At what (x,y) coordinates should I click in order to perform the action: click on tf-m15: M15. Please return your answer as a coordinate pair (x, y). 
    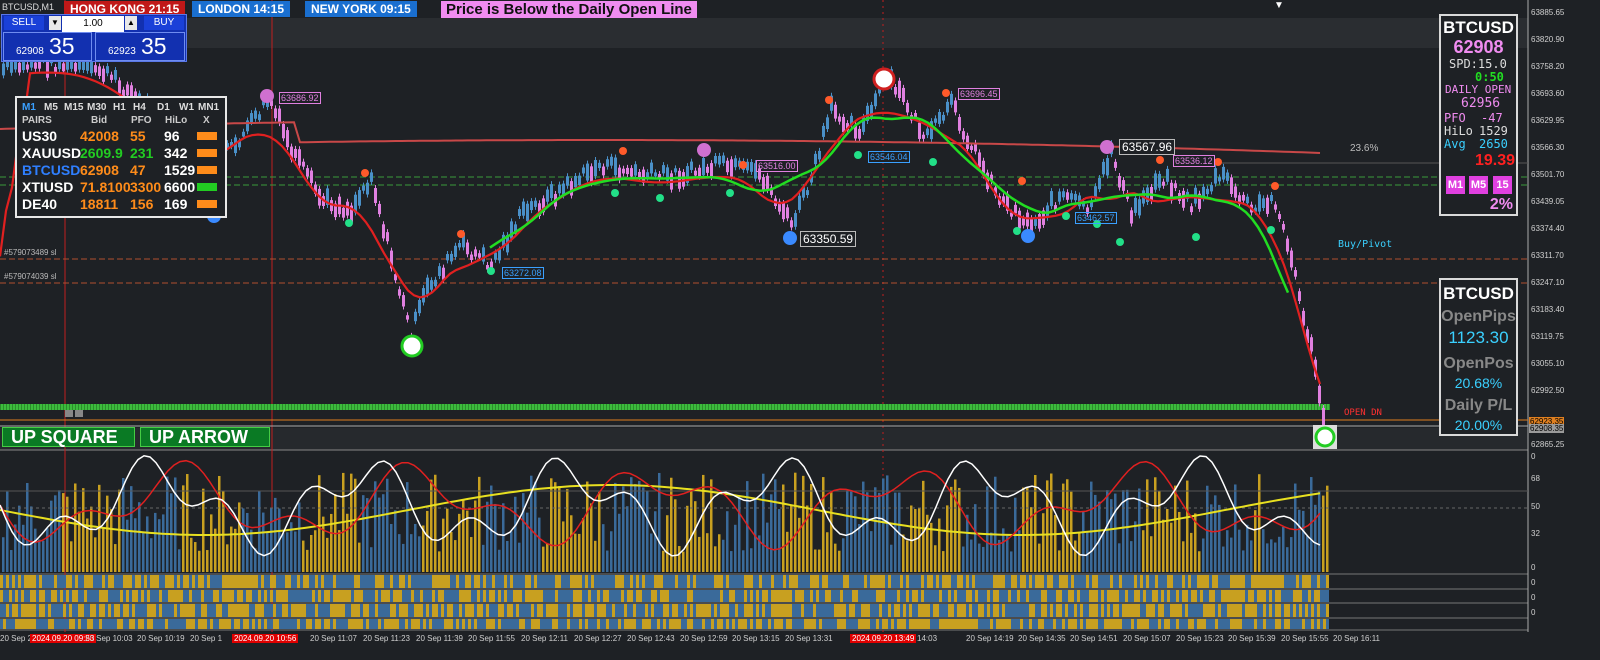
    Looking at the image, I should click on (73, 107).